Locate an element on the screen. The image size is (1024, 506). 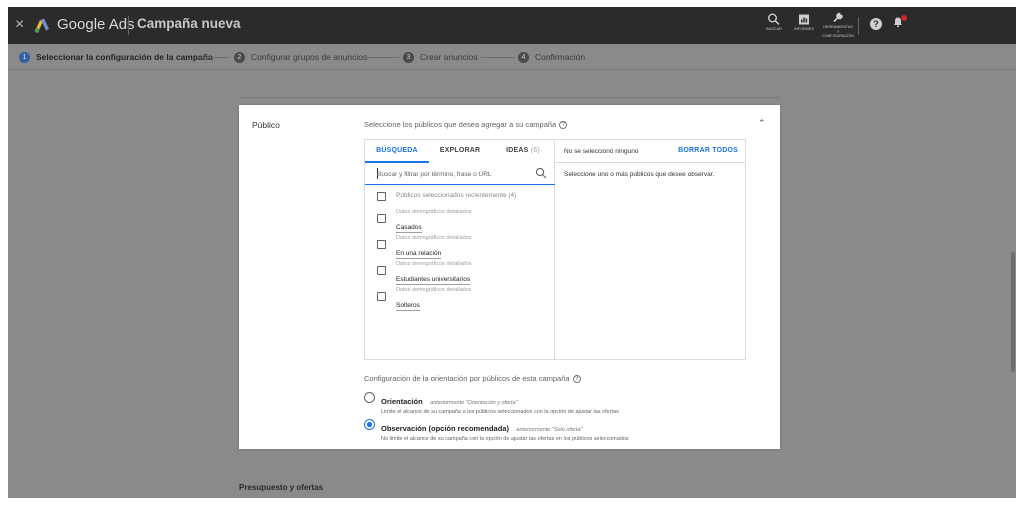
none-selected-text: No se seleccionó ninguno is located at coordinates (601, 151).